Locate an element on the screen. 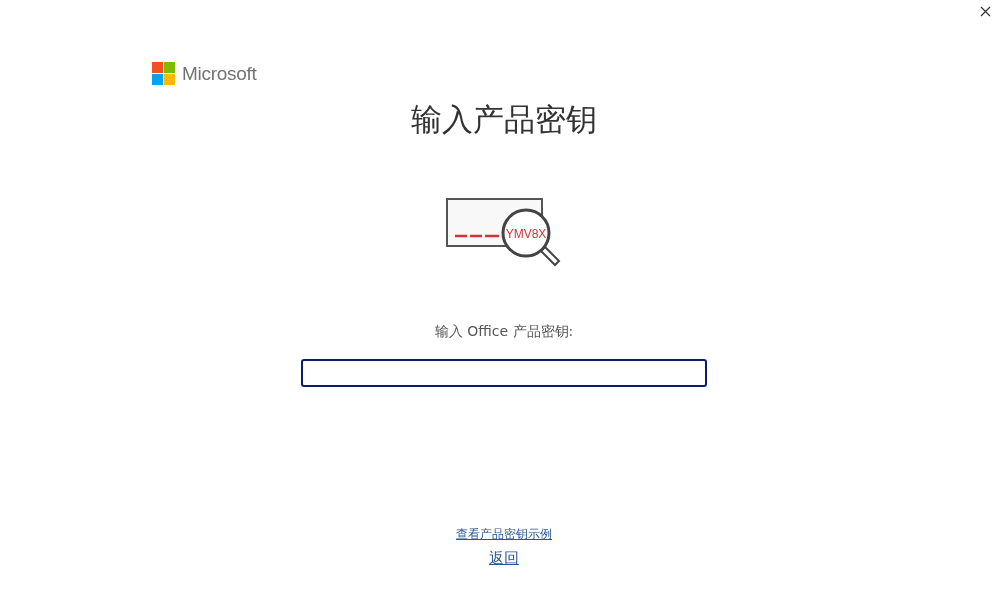  close-icon is located at coordinates (985, 11).